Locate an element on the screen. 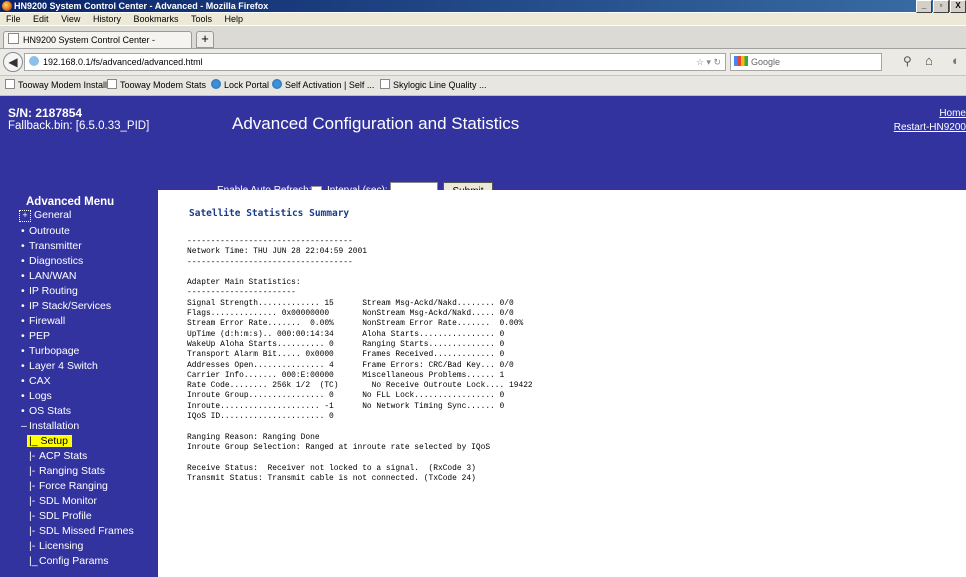  sidebar-item-label: Ranging Stats is located at coordinates (72, 471).